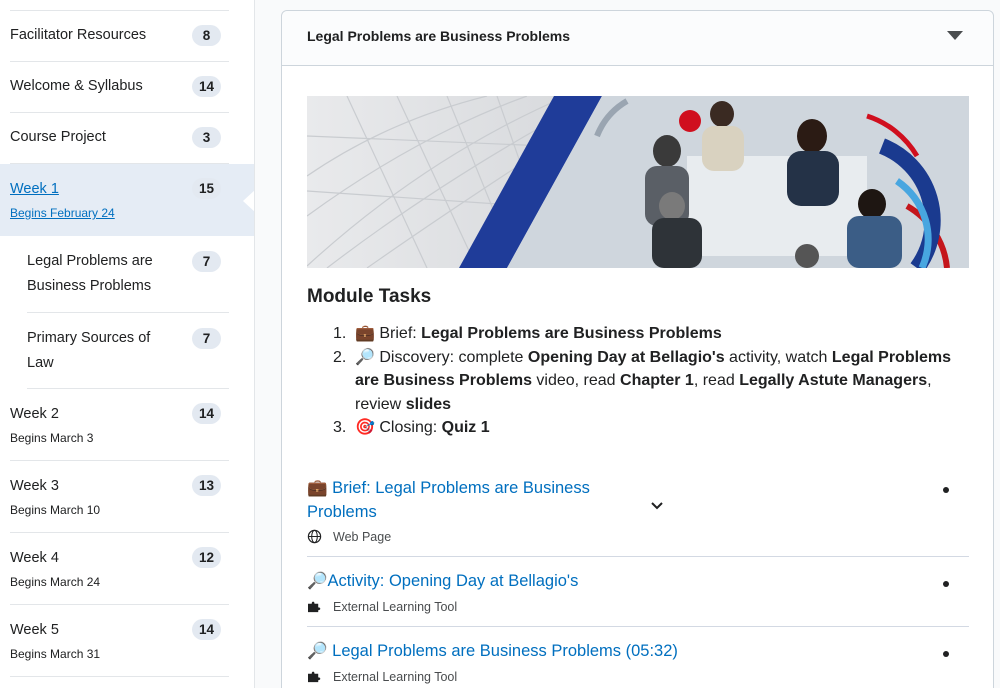  I want to click on sidebar-item-label-line2: Business Problems, so click(89, 286).